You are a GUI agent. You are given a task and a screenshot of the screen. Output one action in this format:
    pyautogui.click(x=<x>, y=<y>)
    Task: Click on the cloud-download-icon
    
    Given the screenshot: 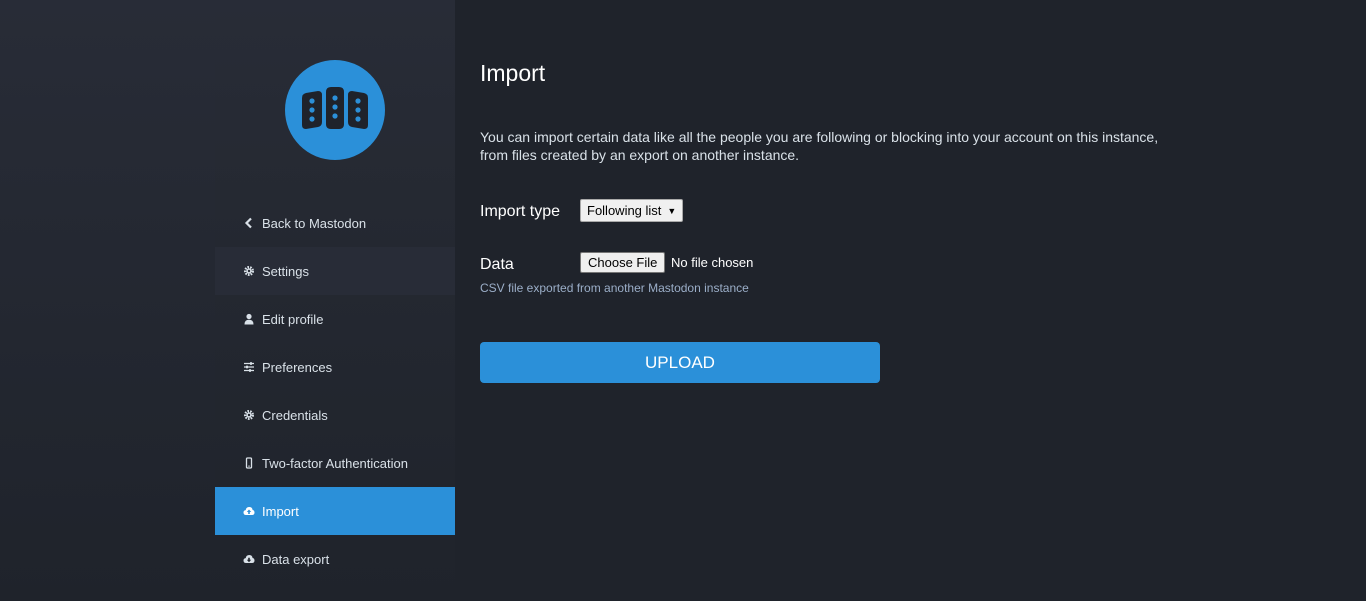 What is the action you would take?
    pyautogui.click(x=249, y=559)
    